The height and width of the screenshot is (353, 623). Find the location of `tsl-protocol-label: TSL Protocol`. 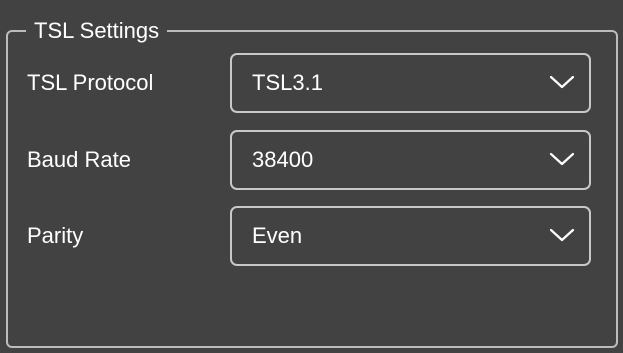

tsl-protocol-label: TSL Protocol is located at coordinates (90, 82).